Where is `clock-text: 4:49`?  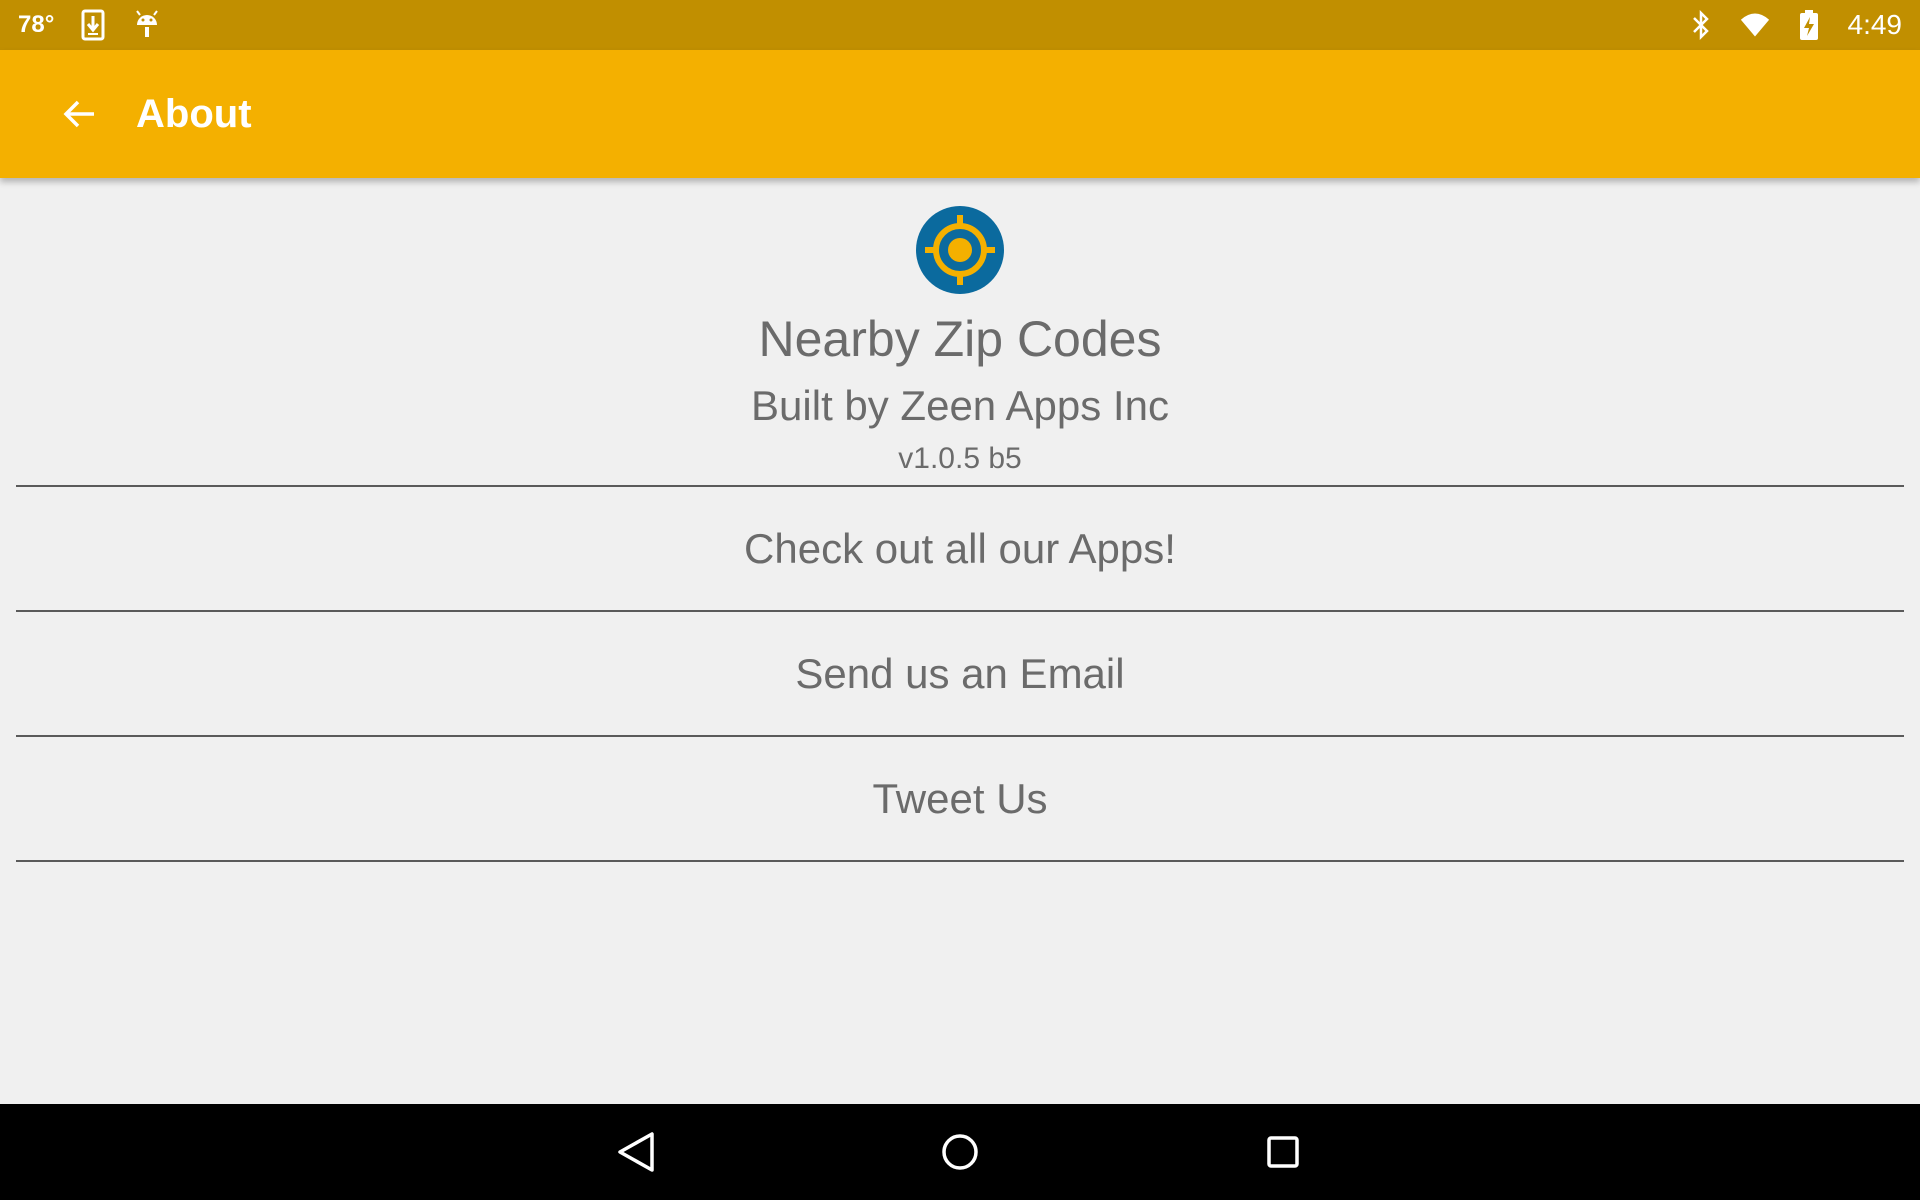 clock-text: 4:49 is located at coordinates (1875, 24).